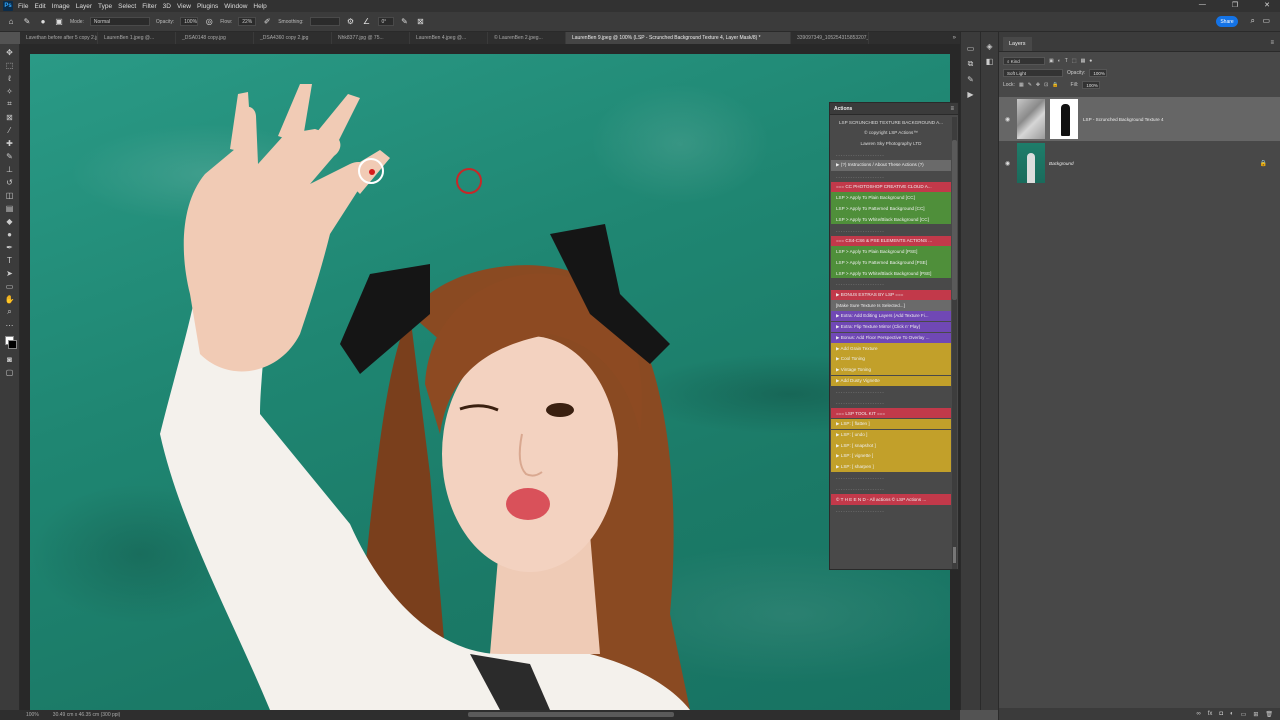 Image resolution: width=1280 pixels, height=720 pixels. I want to click on layer-fill-field: 100%, so click(1091, 85).